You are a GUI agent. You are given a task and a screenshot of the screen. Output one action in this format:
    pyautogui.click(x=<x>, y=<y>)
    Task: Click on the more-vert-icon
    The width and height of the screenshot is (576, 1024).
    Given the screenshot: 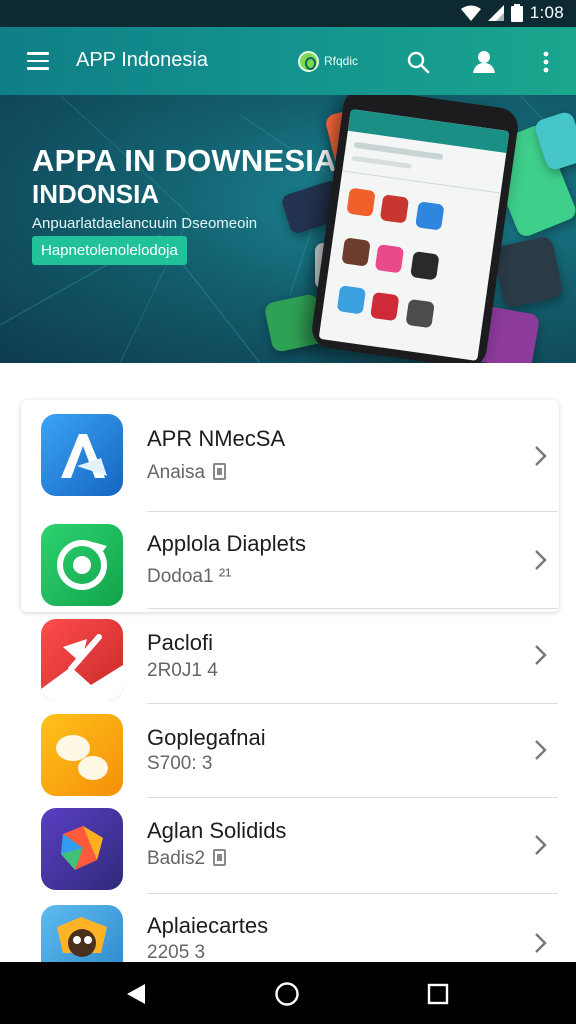 What is the action you would take?
    pyautogui.click(x=546, y=62)
    